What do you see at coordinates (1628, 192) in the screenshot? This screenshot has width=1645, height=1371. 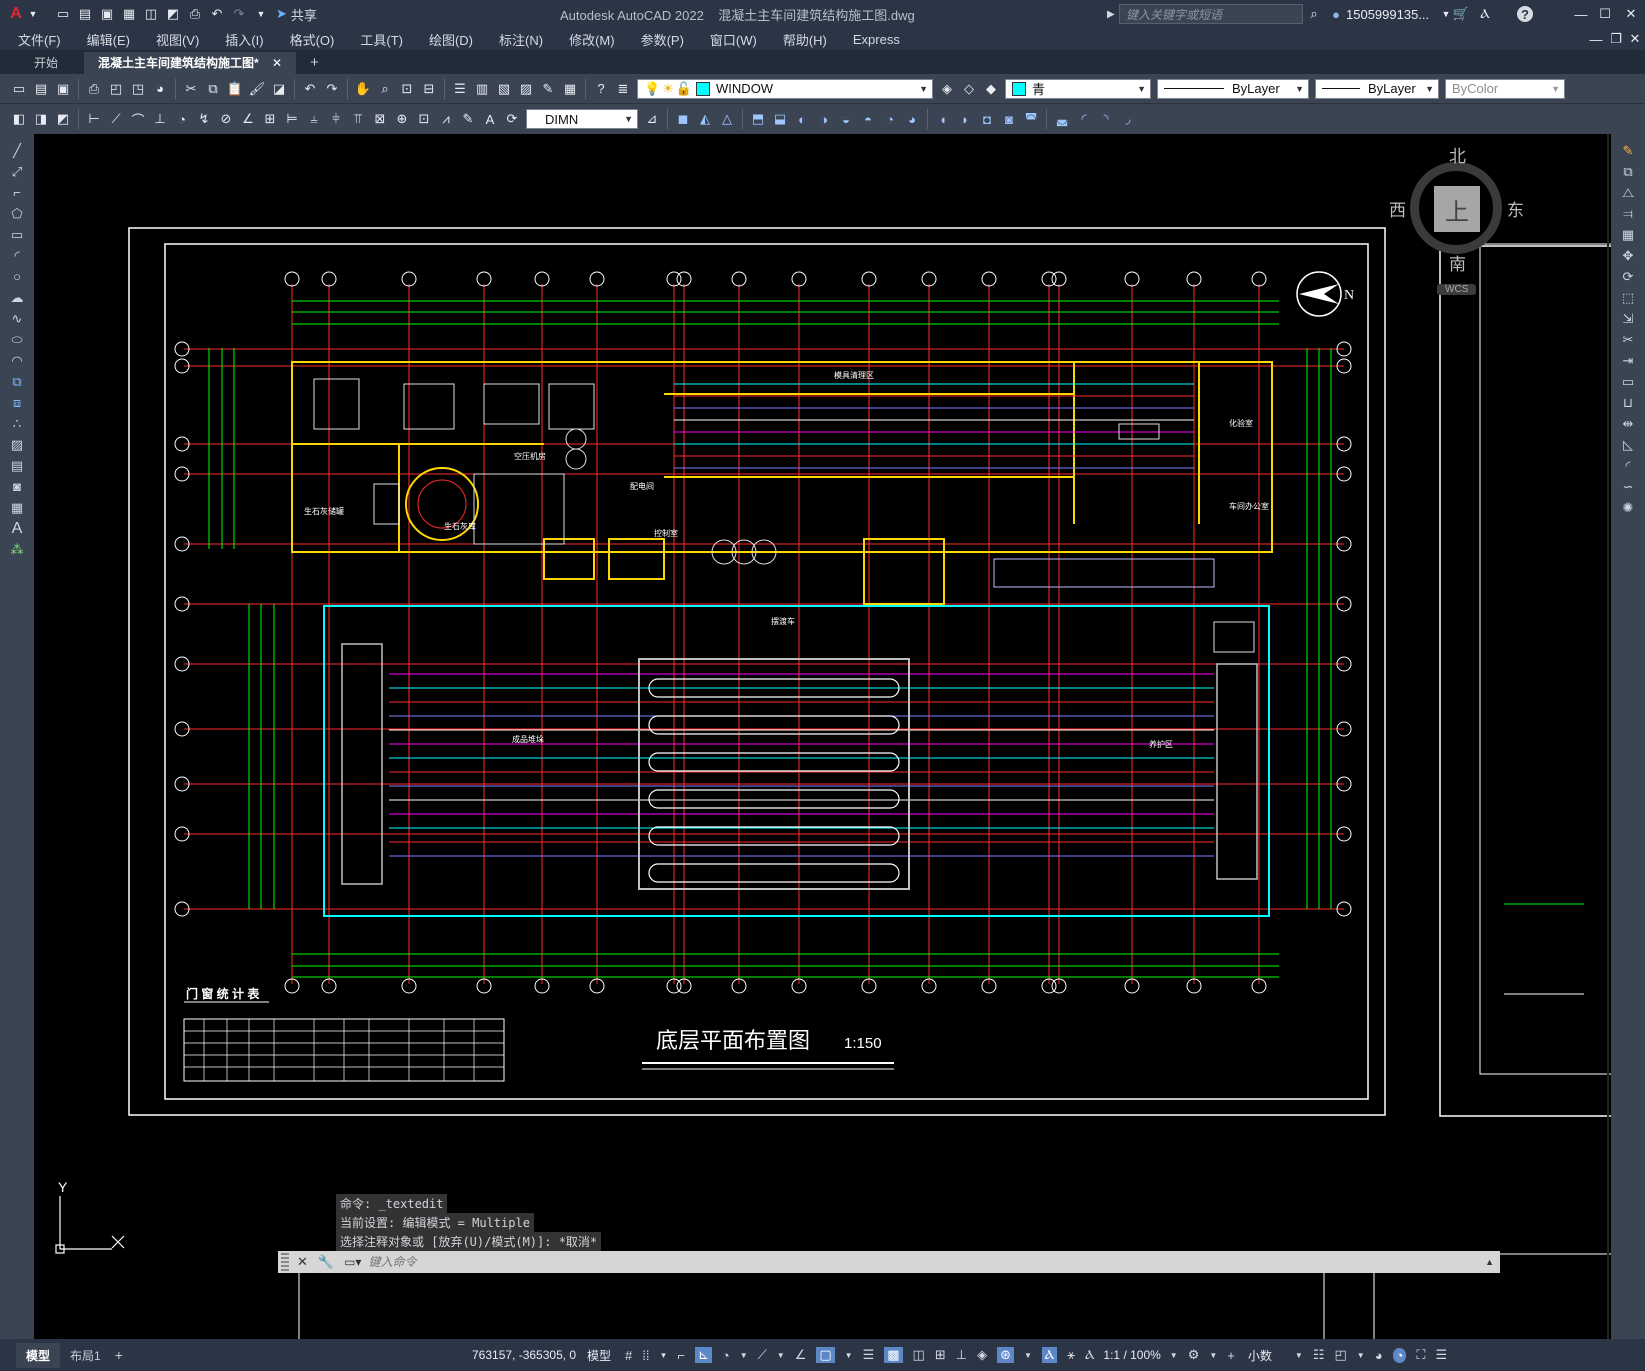 I see `mirror-icon: ⧍` at bounding box center [1628, 192].